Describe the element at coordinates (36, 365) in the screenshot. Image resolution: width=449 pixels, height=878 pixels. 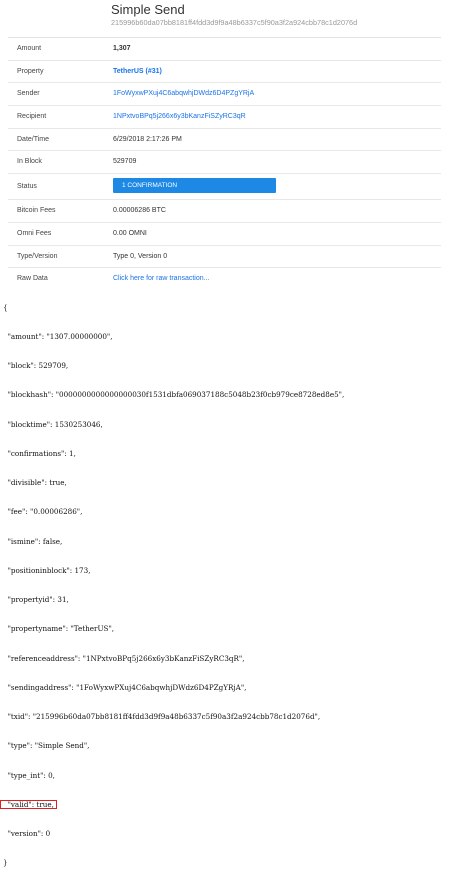
I see `json-line: "block": 529709,` at that location.